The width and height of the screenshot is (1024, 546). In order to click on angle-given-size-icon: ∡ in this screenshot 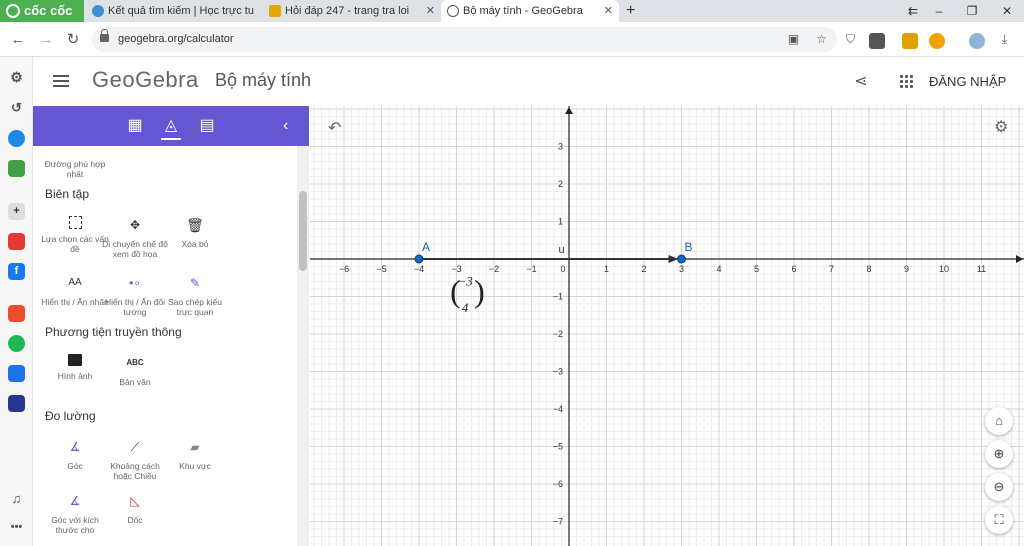, I will do `click(75, 501)`.